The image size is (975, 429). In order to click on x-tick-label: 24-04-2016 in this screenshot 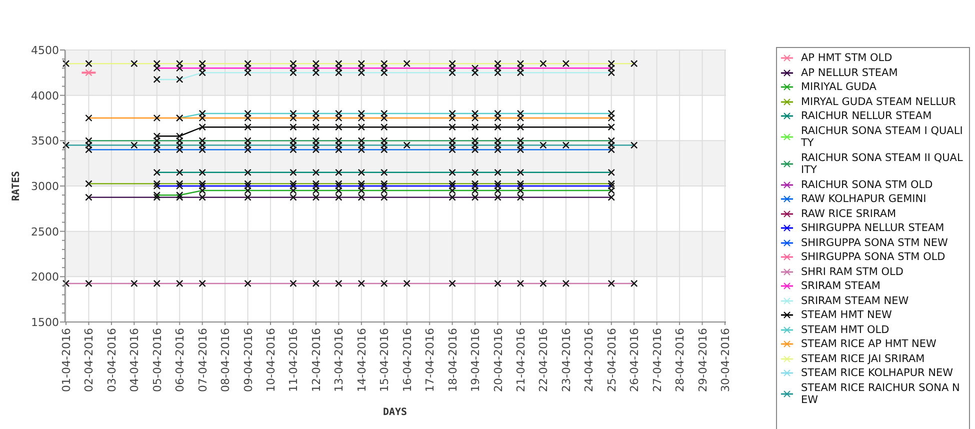, I will do `click(589, 360)`.